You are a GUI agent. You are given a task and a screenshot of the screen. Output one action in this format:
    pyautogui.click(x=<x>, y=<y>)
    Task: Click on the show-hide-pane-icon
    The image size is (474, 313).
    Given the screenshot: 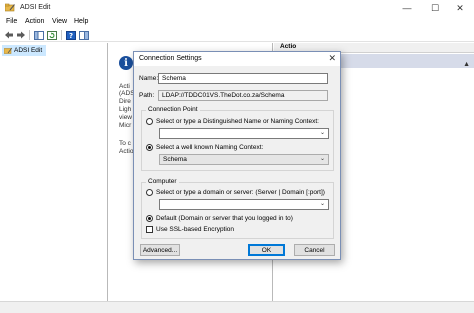 What is the action you would take?
    pyautogui.click(x=83, y=35)
    